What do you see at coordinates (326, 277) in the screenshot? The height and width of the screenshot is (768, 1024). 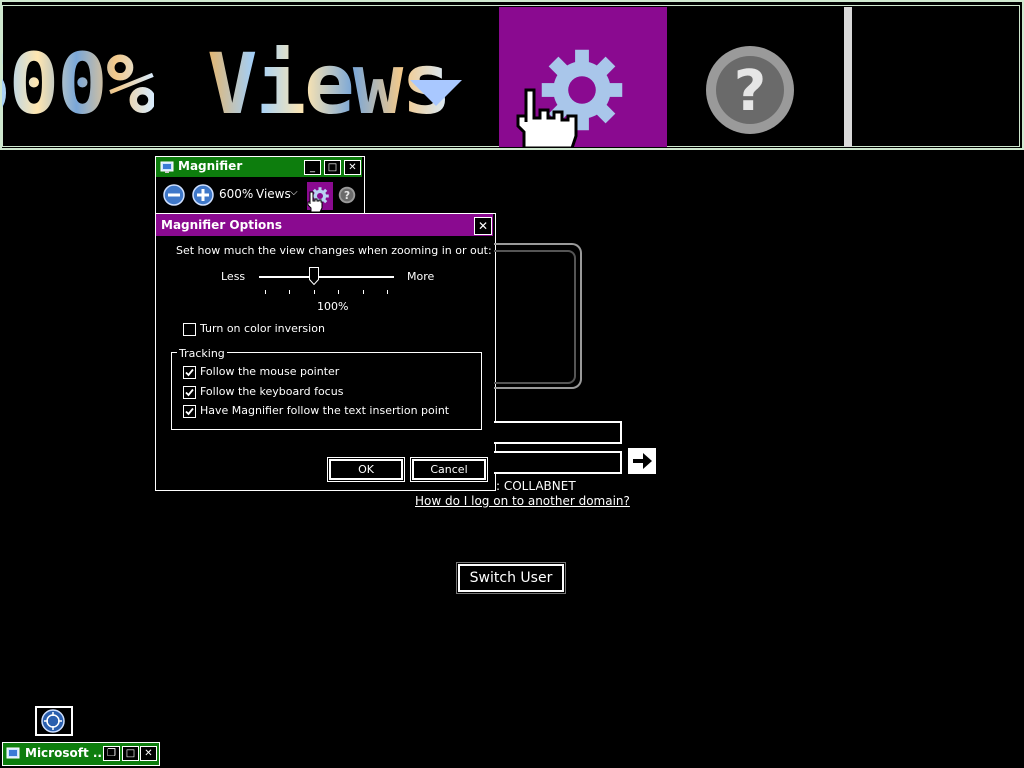 I see `zoom-increment-slider` at bounding box center [326, 277].